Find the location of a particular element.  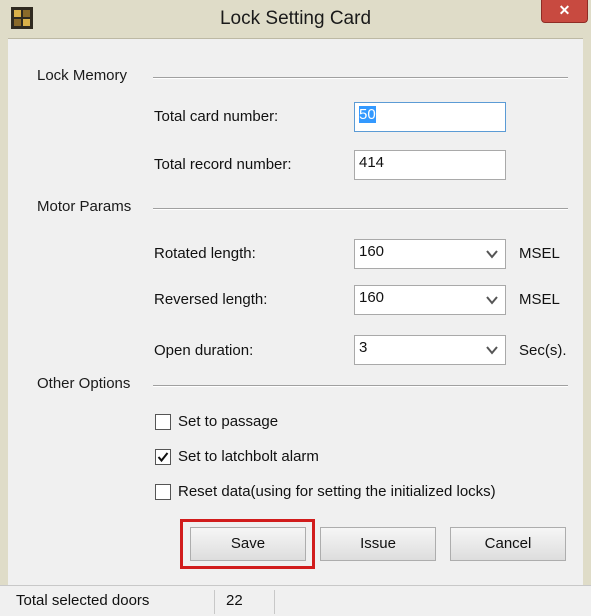

latchbolt-alarm-checkbox is located at coordinates (163, 457).